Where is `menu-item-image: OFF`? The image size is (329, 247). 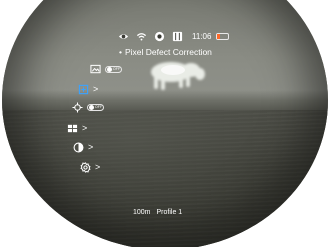
menu-item-image: OFF is located at coordinates (106, 69).